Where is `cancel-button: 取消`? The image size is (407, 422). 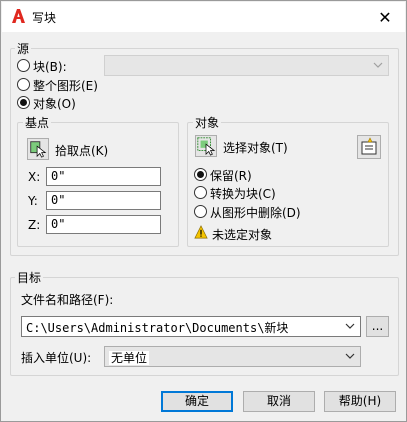 cancel-button: 取消 is located at coordinates (279, 401).